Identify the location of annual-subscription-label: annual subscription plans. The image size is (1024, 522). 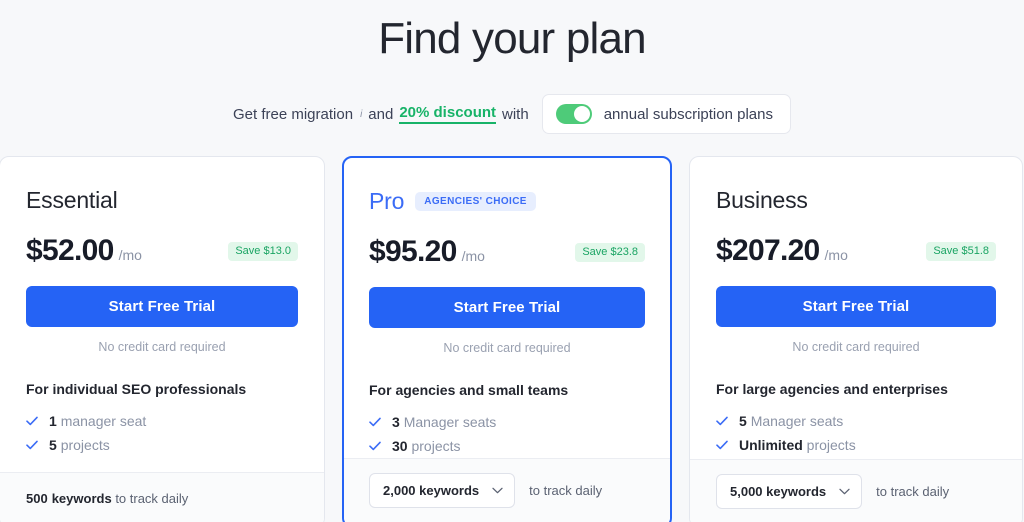
(688, 114).